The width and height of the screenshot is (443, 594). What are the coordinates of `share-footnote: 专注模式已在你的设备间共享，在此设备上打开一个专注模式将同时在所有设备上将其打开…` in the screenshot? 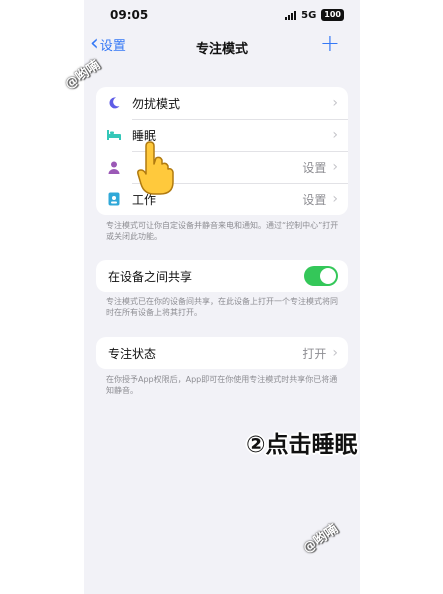 It's located at (222, 307).